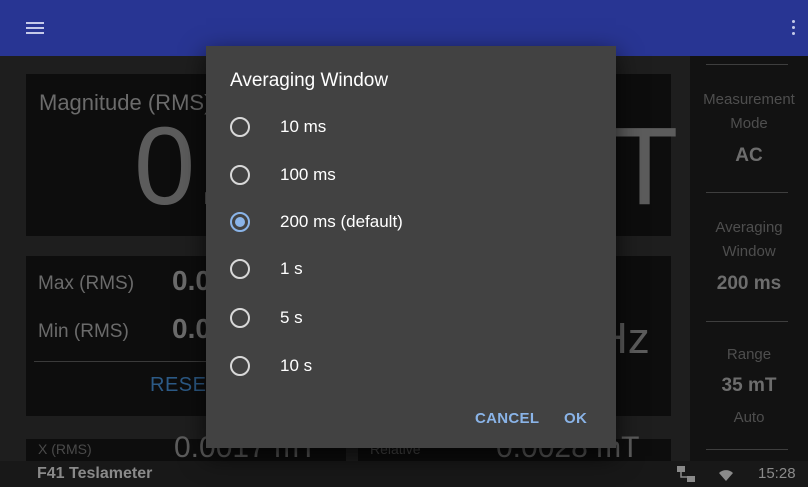 The height and width of the screenshot is (487, 808). What do you see at coordinates (777, 473) in the screenshot?
I see `clock: 15:28` at bounding box center [777, 473].